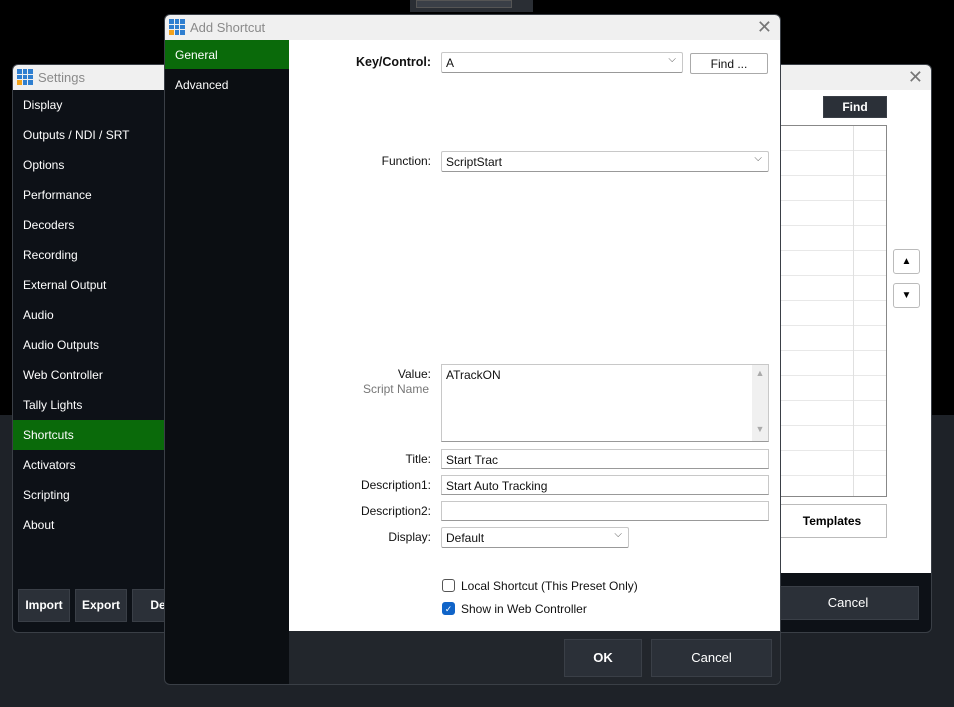  Describe the element at coordinates (832, 521) in the screenshot. I see `templates-button: Templates` at that location.